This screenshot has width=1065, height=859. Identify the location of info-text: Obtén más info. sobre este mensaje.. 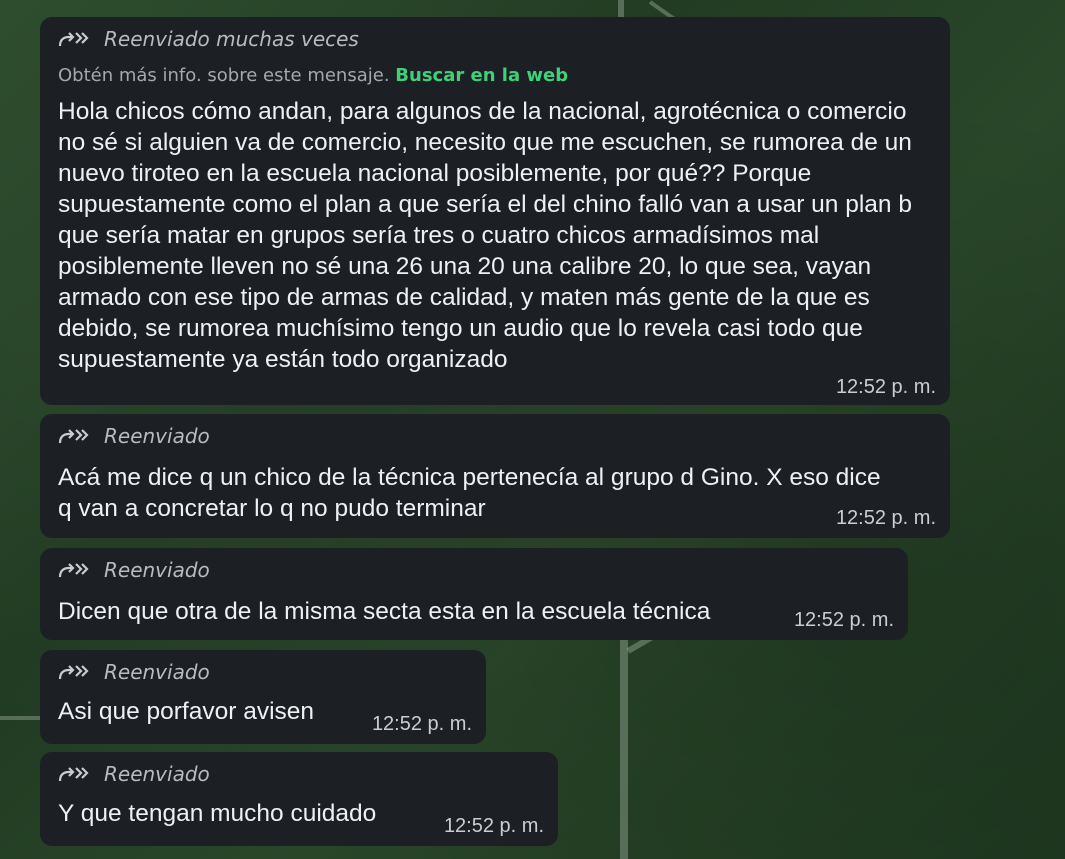
(224, 75).